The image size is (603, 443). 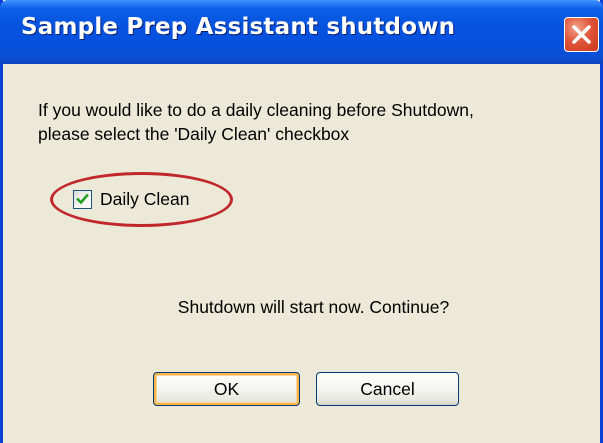 What do you see at coordinates (226, 389) in the screenshot?
I see `ok-button: OK` at bounding box center [226, 389].